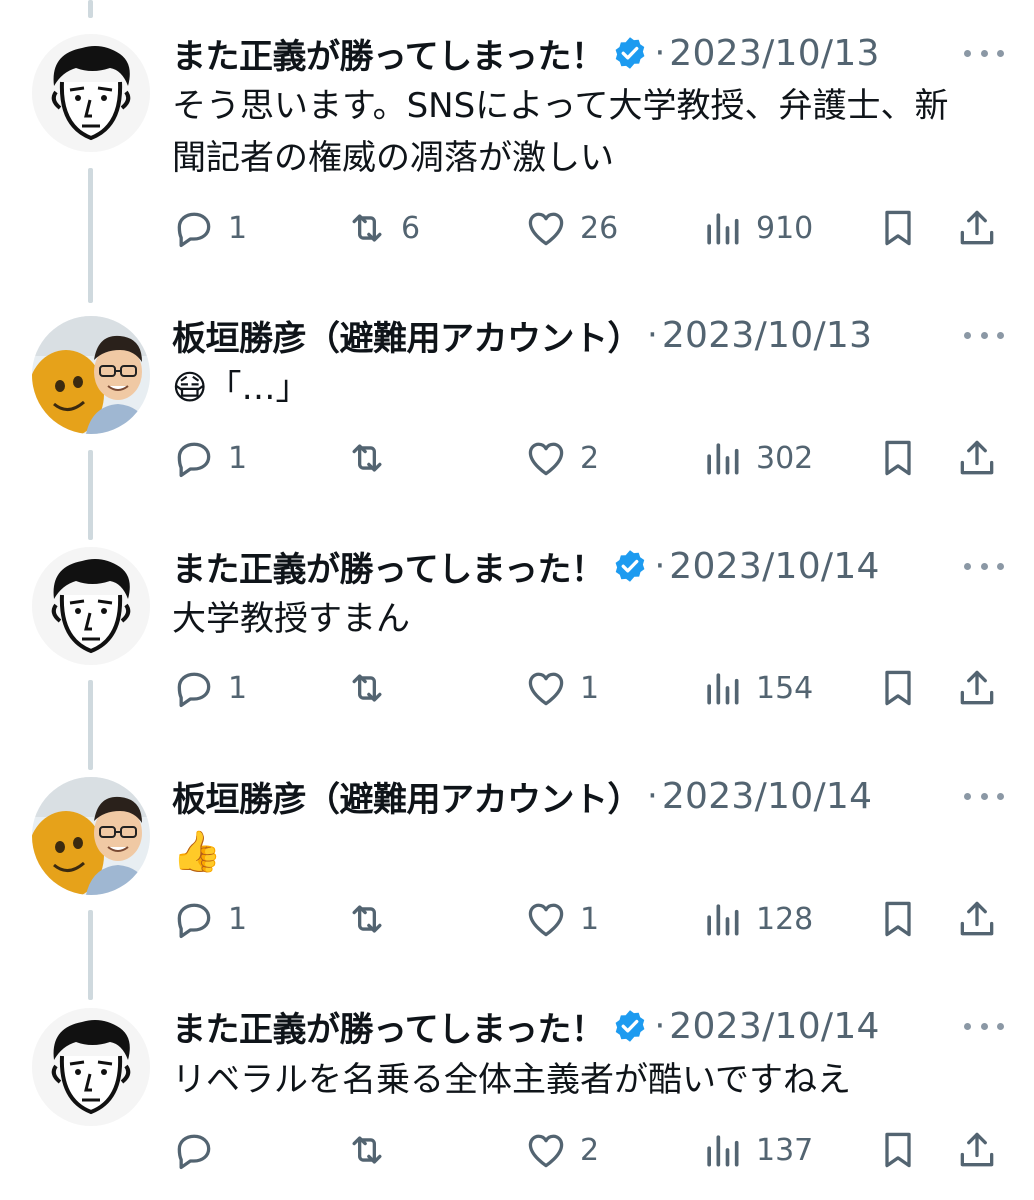 The height and width of the screenshot is (1200, 1034). Describe the element at coordinates (756, 228) in the screenshot. I see `views-button: 910` at that location.